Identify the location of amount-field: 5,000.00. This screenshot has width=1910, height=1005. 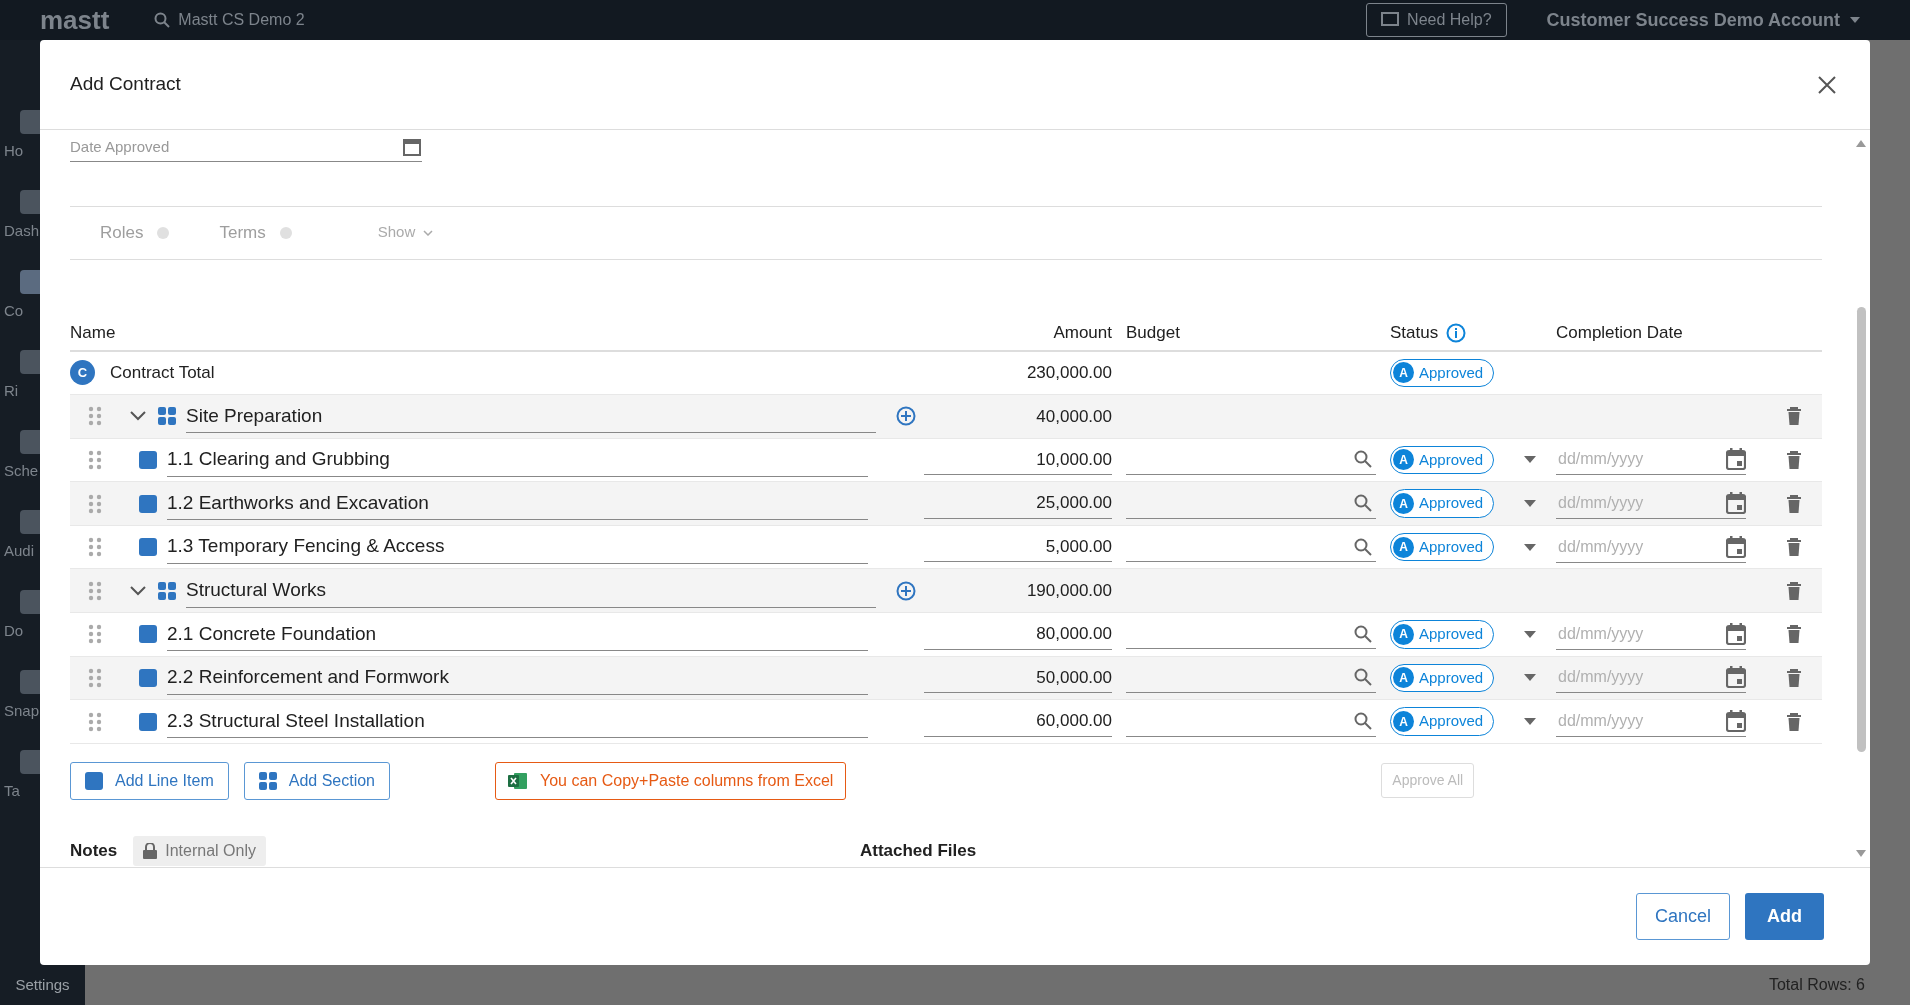
(1018, 547).